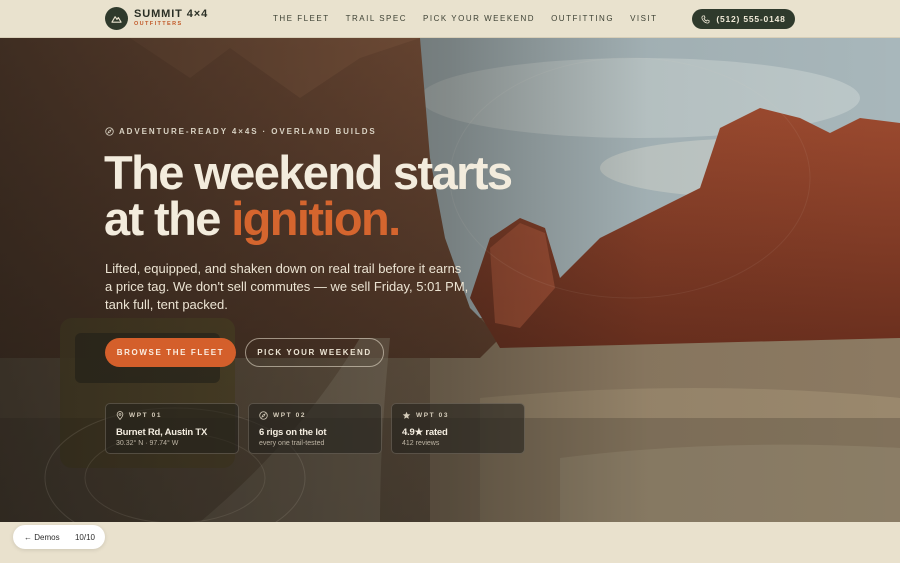 This screenshot has height=563, width=900. What do you see at coordinates (314, 352) in the screenshot?
I see `pick-weekend-button: PICK YOUR WEEKEND` at bounding box center [314, 352].